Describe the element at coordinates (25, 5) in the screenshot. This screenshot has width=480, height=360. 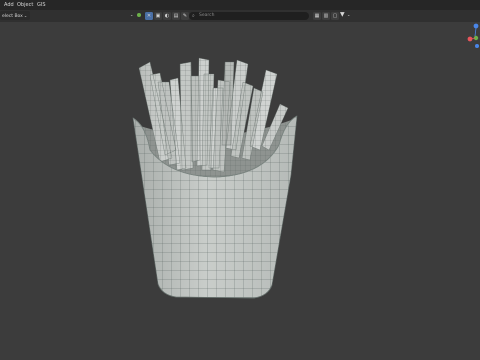
I see `menu-object: Object` at that location.